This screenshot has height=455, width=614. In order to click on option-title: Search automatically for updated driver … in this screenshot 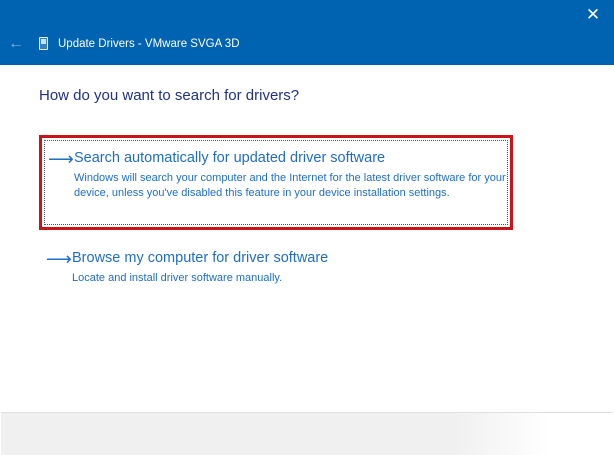, I will do `click(230, 158)`.